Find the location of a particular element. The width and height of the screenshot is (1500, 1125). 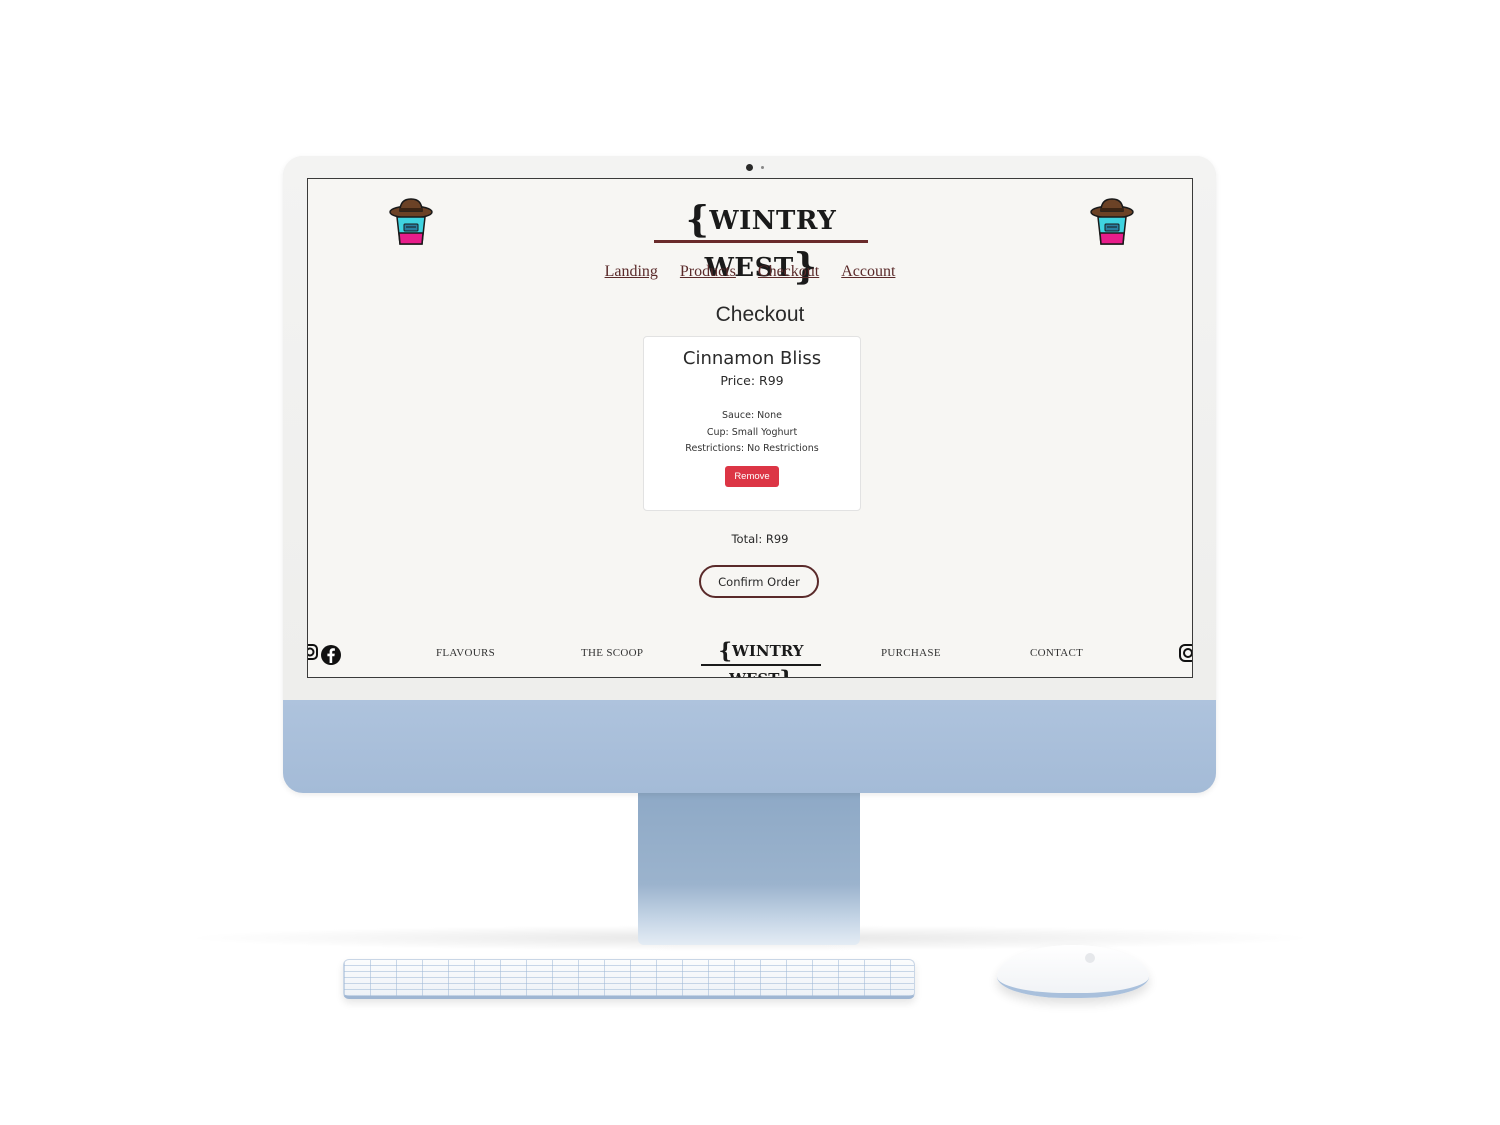

order-total: Total: R99 is located at coordinates (760, 539).